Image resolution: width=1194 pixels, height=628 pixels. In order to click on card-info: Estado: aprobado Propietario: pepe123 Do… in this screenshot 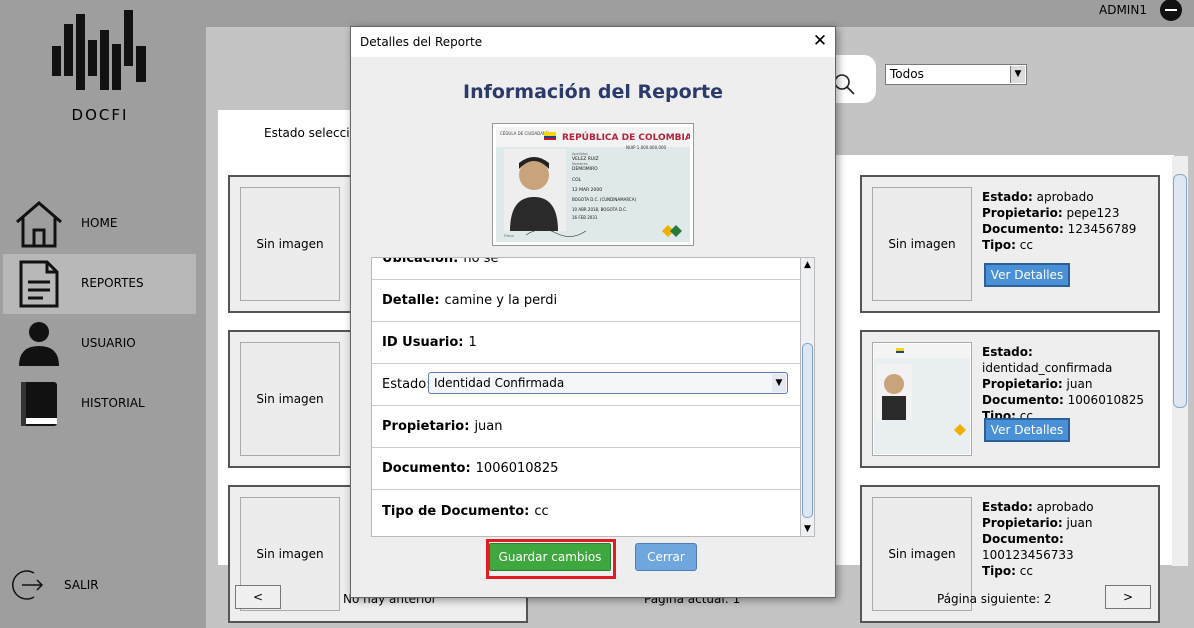, I will do `click(1059, 221)`.